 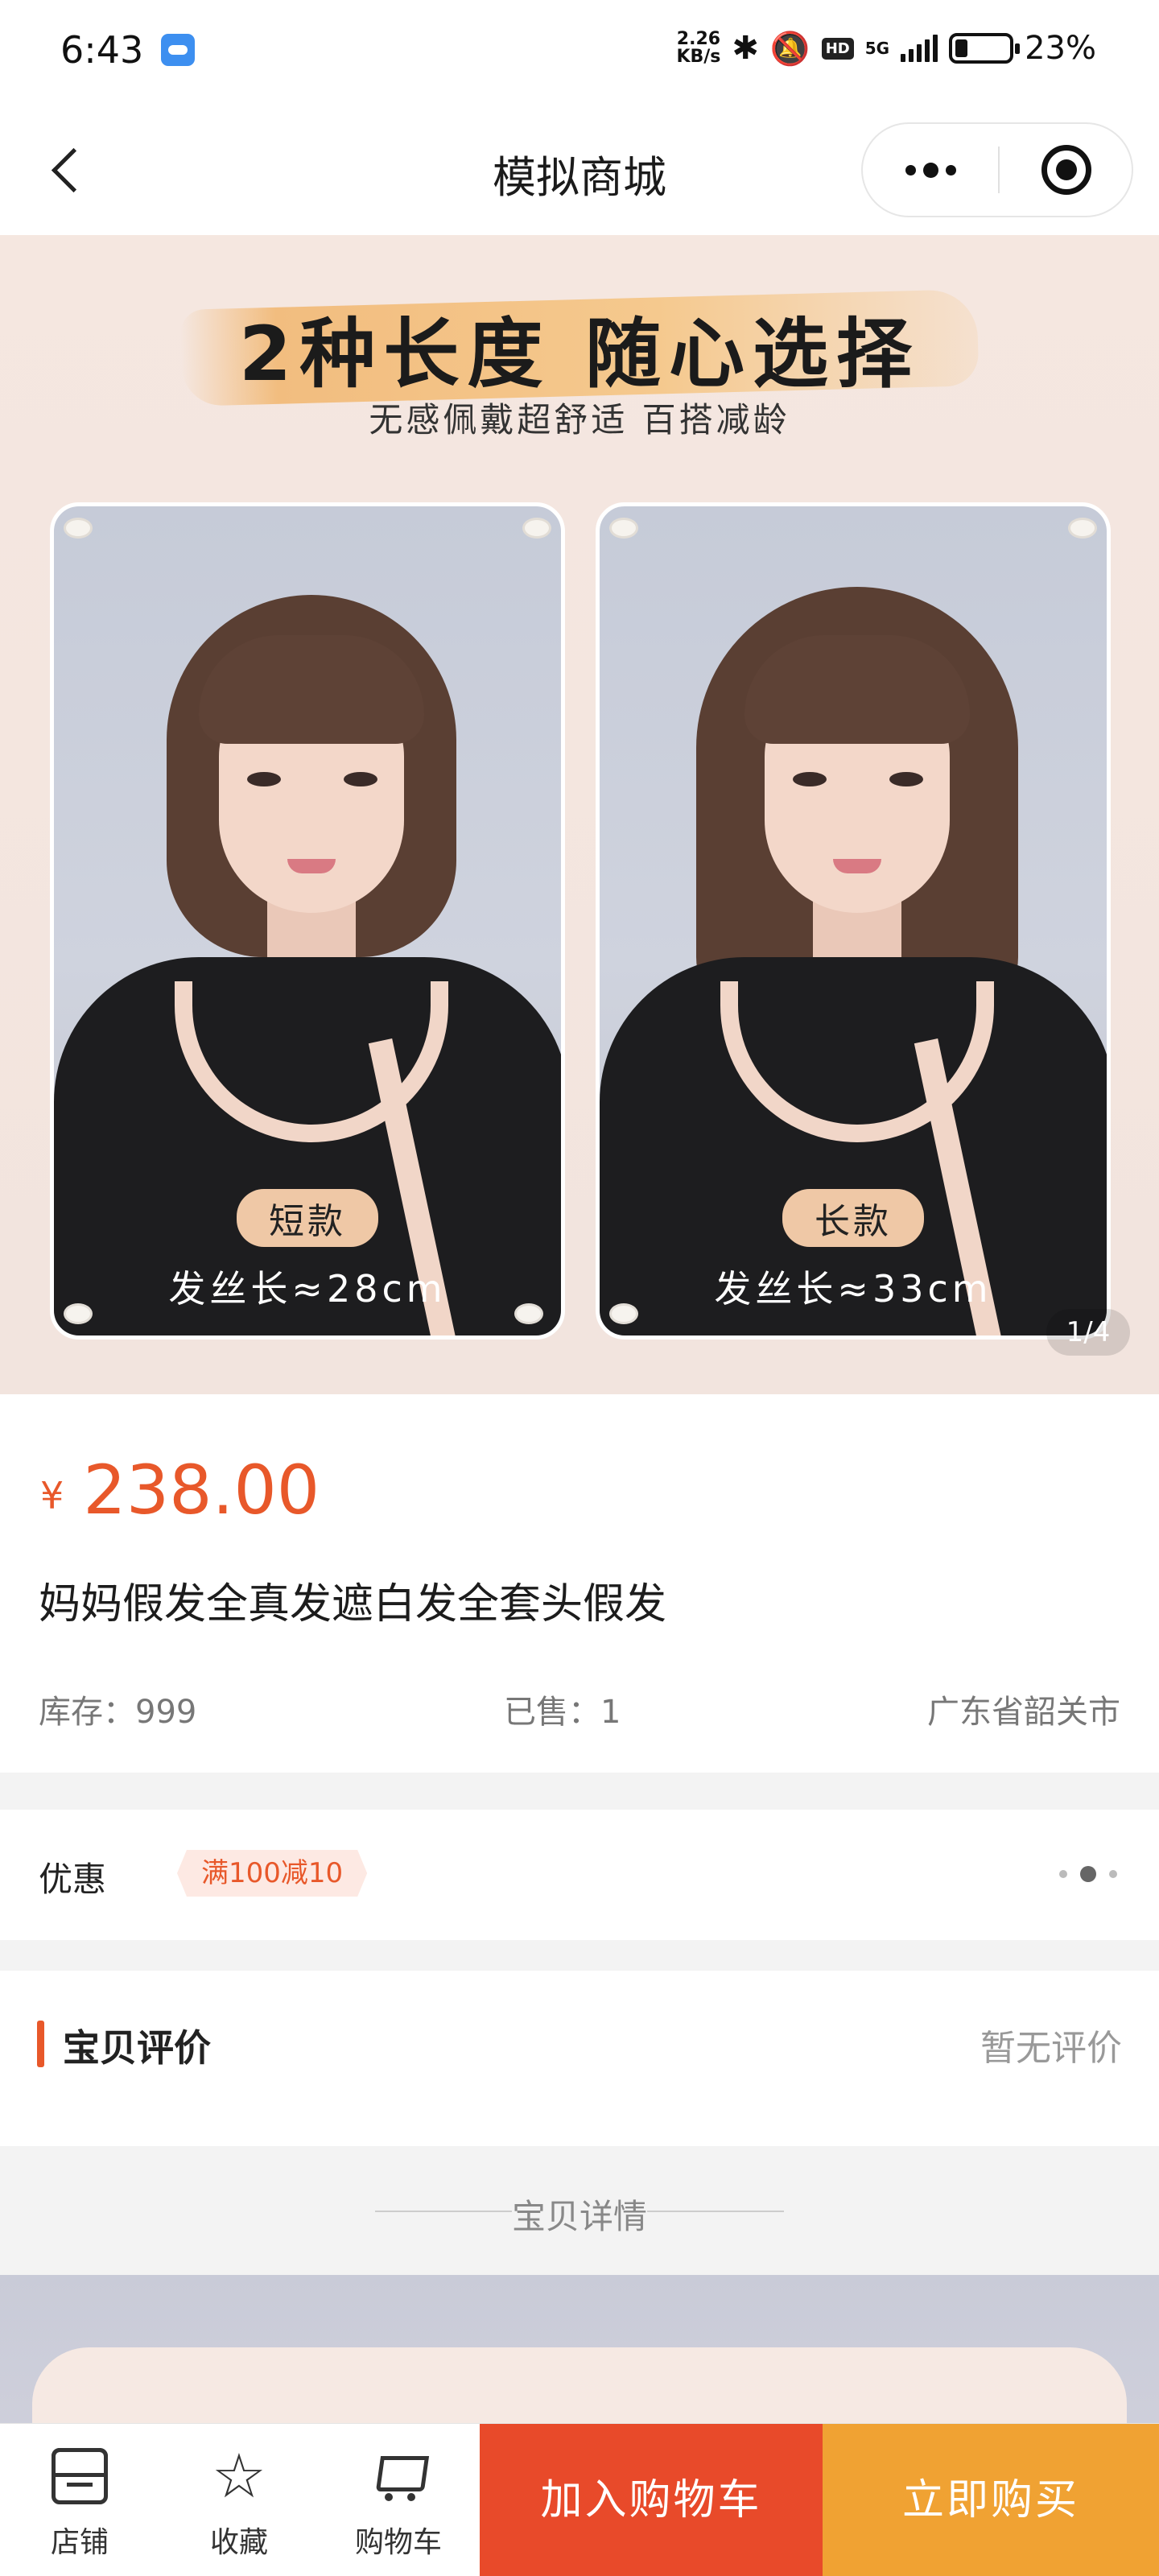 What do you see at coordinates (73, 1879) in the screenshot?
I see `promo-label: 优惠` at bounding box center [73, 1879].